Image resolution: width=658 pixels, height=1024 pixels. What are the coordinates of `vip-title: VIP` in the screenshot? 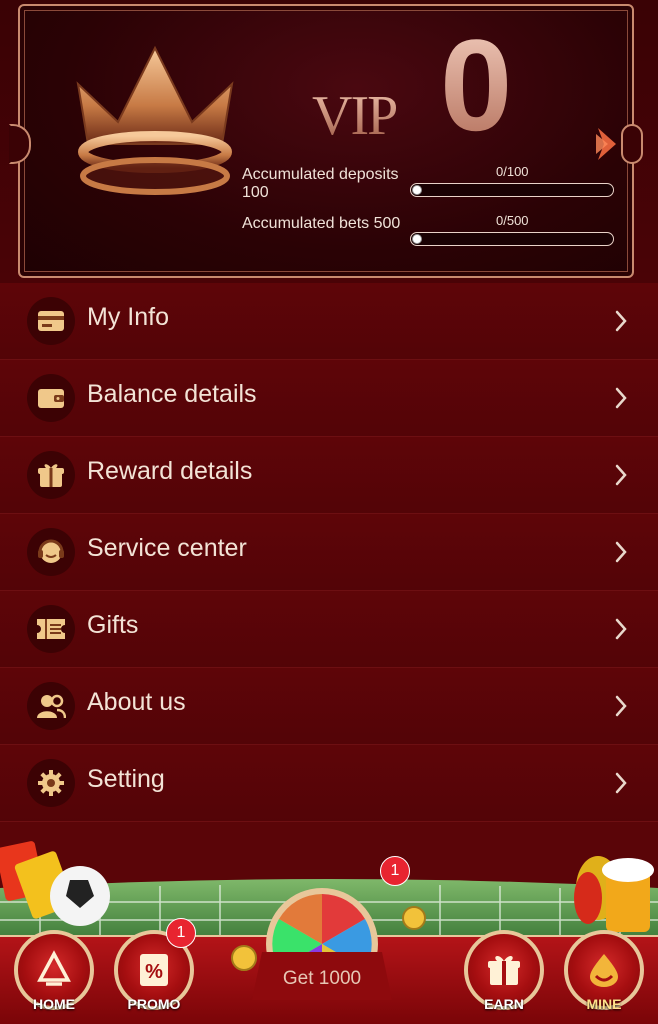 It's located at (355, 116).